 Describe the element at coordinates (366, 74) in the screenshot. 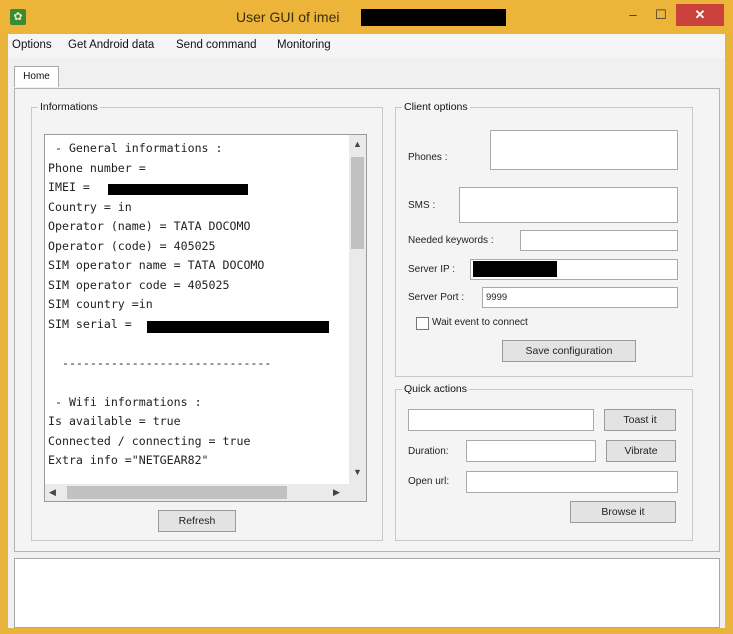

I see `tab-strip: Home` at that location.